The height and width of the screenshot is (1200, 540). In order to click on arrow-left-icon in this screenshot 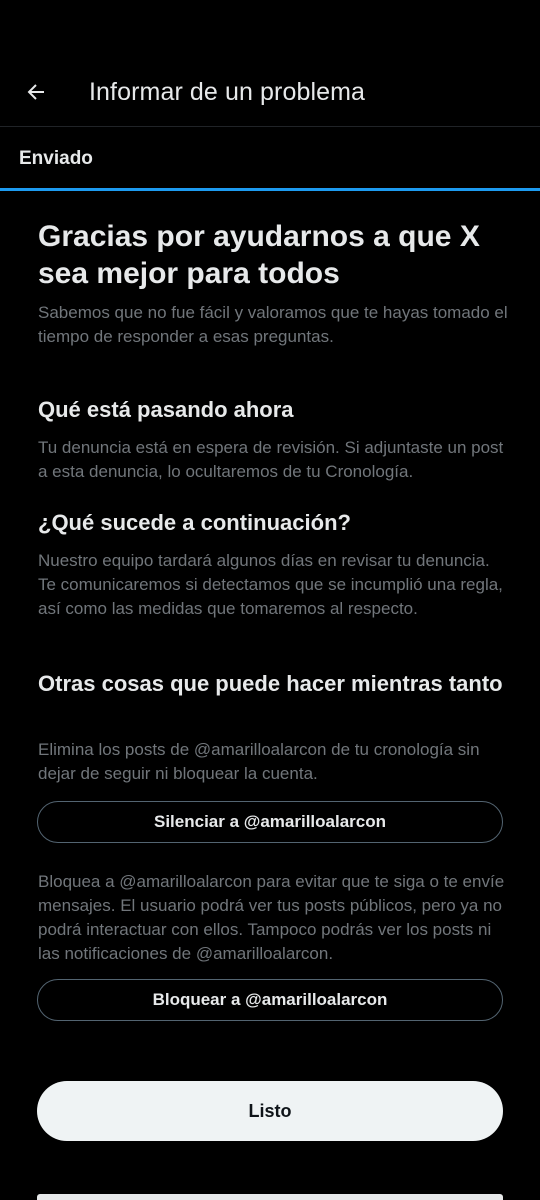, I will do `click(35, 92)`.